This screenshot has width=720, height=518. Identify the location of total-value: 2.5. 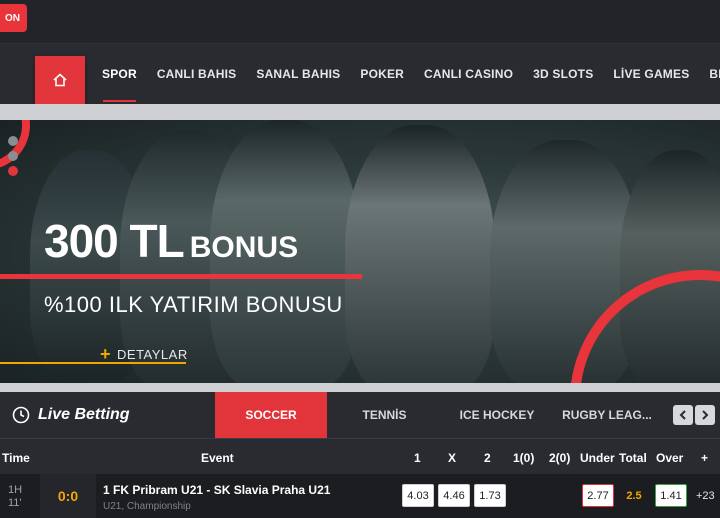
(634, 495).